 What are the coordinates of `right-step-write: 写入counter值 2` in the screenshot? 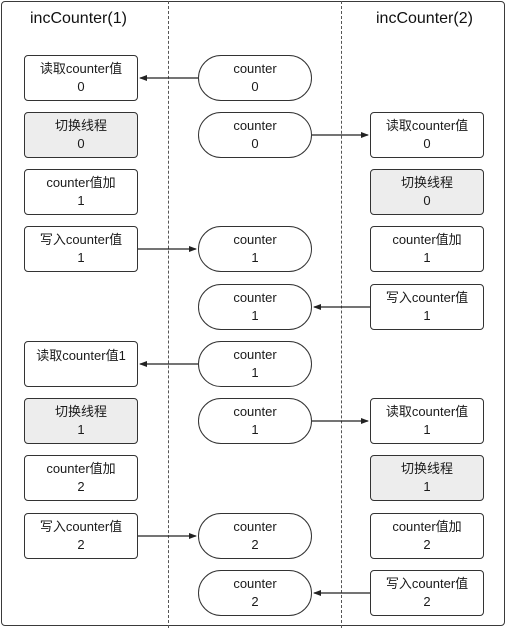 It's located at (427, 593).